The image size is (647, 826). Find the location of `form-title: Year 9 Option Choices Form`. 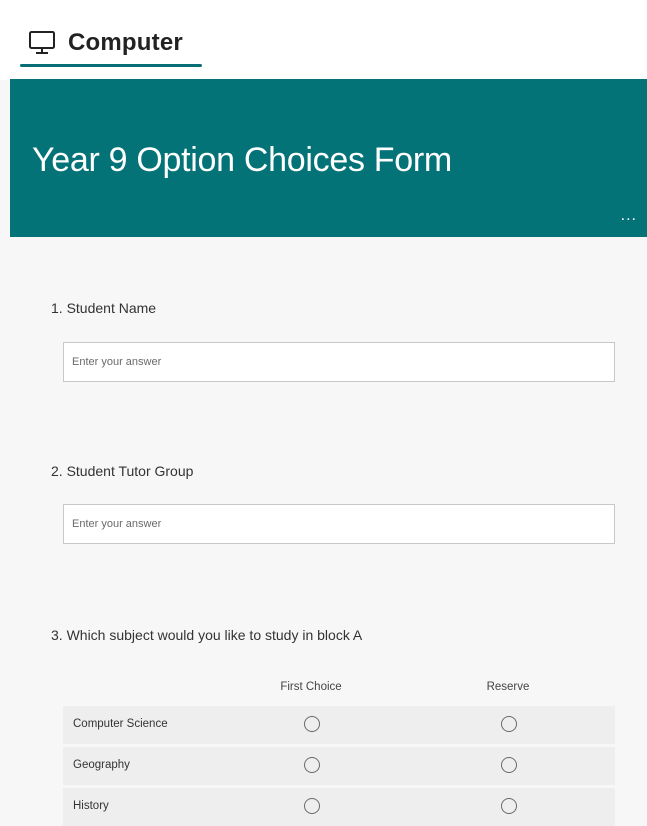

form-title: Year 9 Option Choices Form is located at coordinates (242, 160).